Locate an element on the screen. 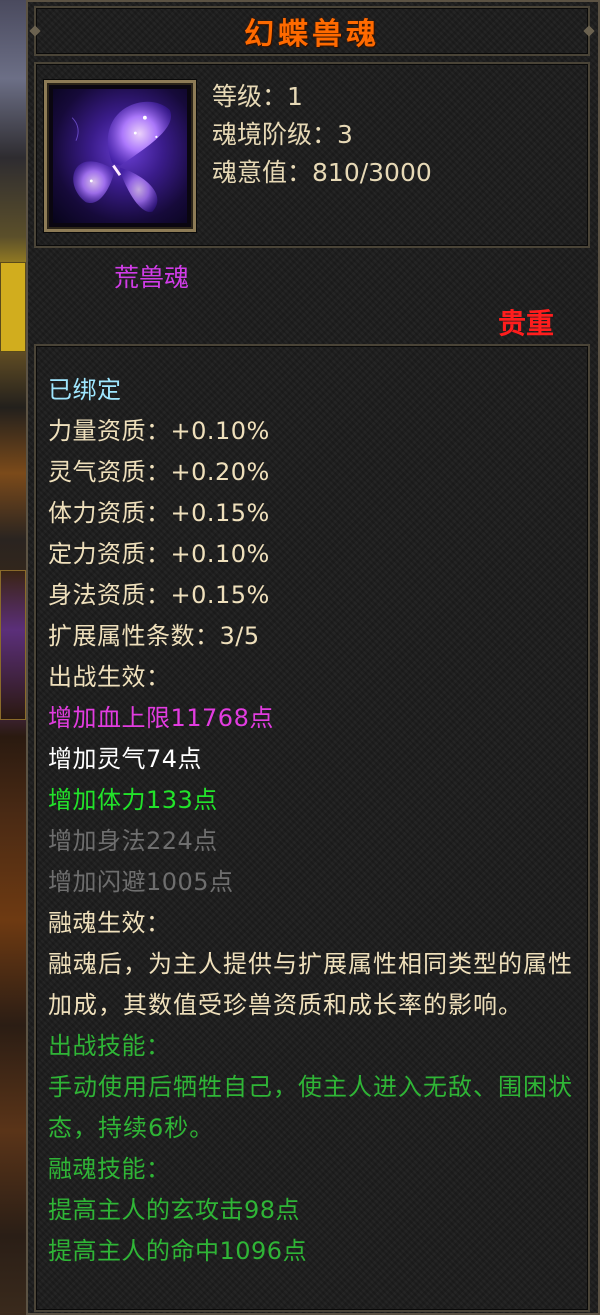  game-background is located at coordinates (14, 657).